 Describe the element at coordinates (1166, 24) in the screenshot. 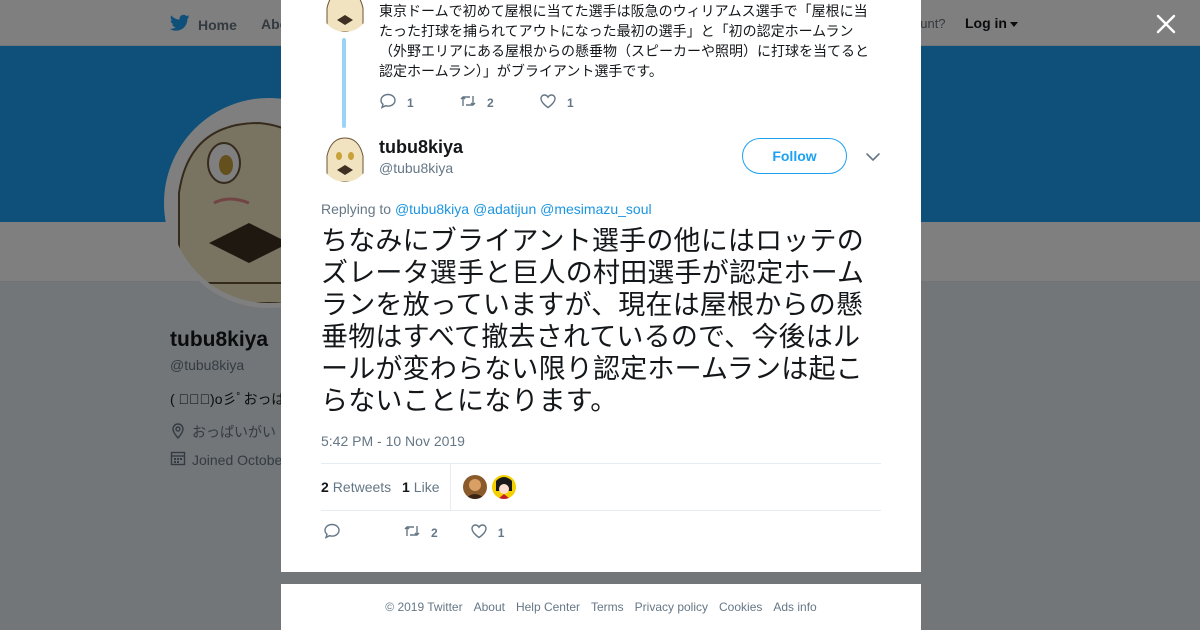

I see `close-icon` at that location.